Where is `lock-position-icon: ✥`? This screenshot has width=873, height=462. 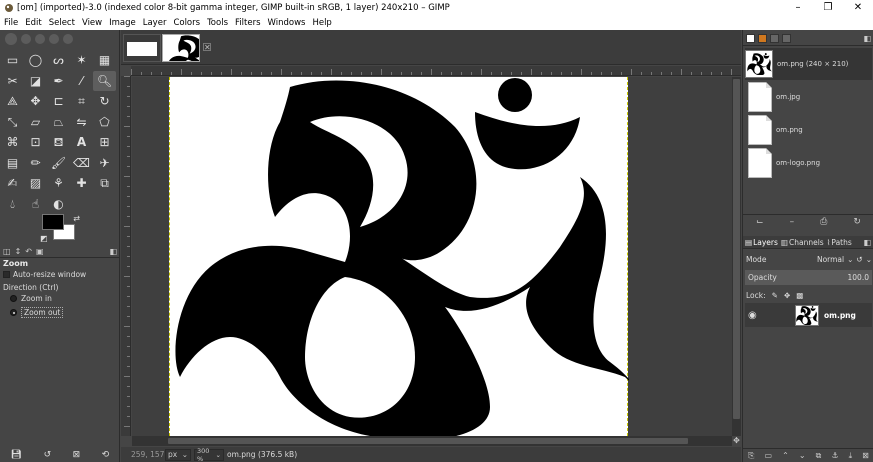 lock-position-icon: ✥ is located at coordinates (787, 295).